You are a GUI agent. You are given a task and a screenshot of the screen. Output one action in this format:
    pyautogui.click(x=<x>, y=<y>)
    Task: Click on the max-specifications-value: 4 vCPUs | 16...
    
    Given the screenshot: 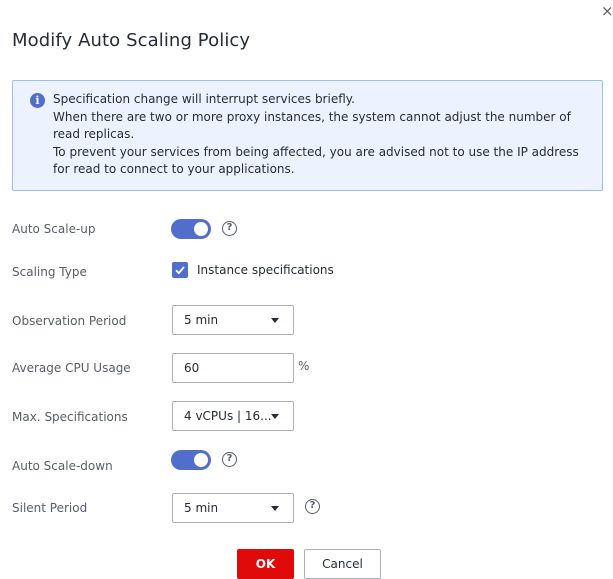 What is the action you would take?
    pyautogui.click(x=228, y=416)
    